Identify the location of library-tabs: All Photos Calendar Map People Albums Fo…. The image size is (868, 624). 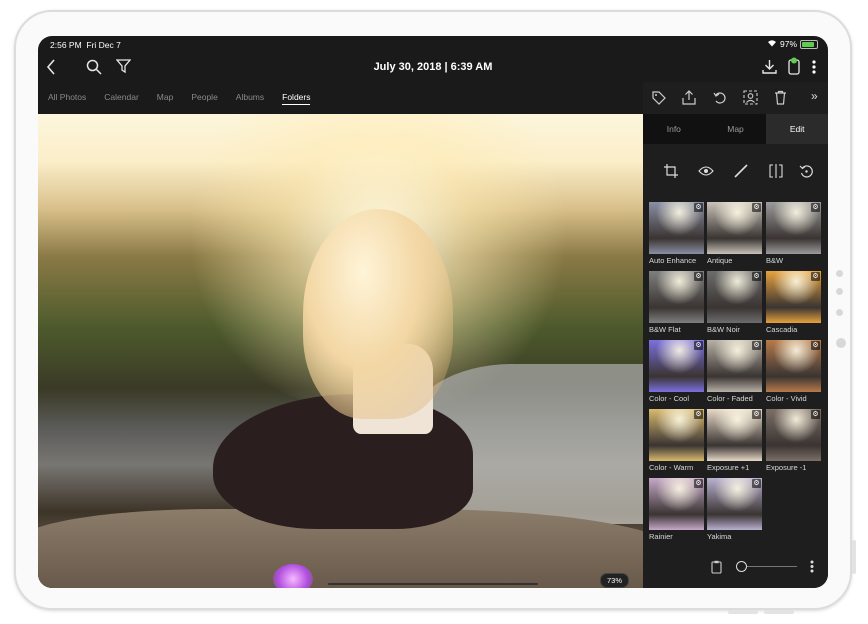
(340, 98).